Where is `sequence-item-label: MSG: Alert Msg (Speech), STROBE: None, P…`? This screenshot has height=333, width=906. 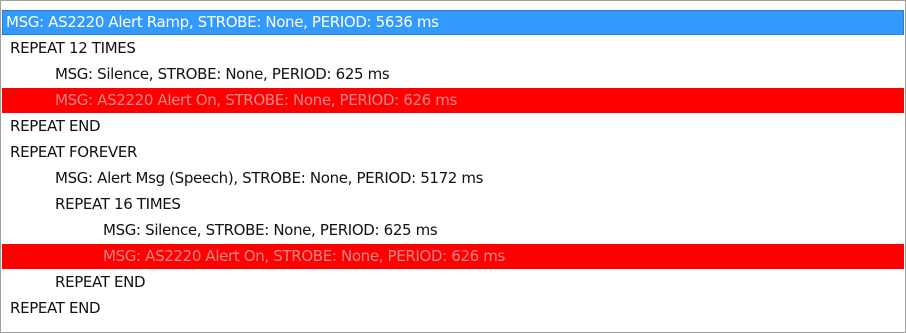 sequence-item-label: MSG: Alert Msg (Speech), STROBE: None, P… is located at coordinates (269, 178).